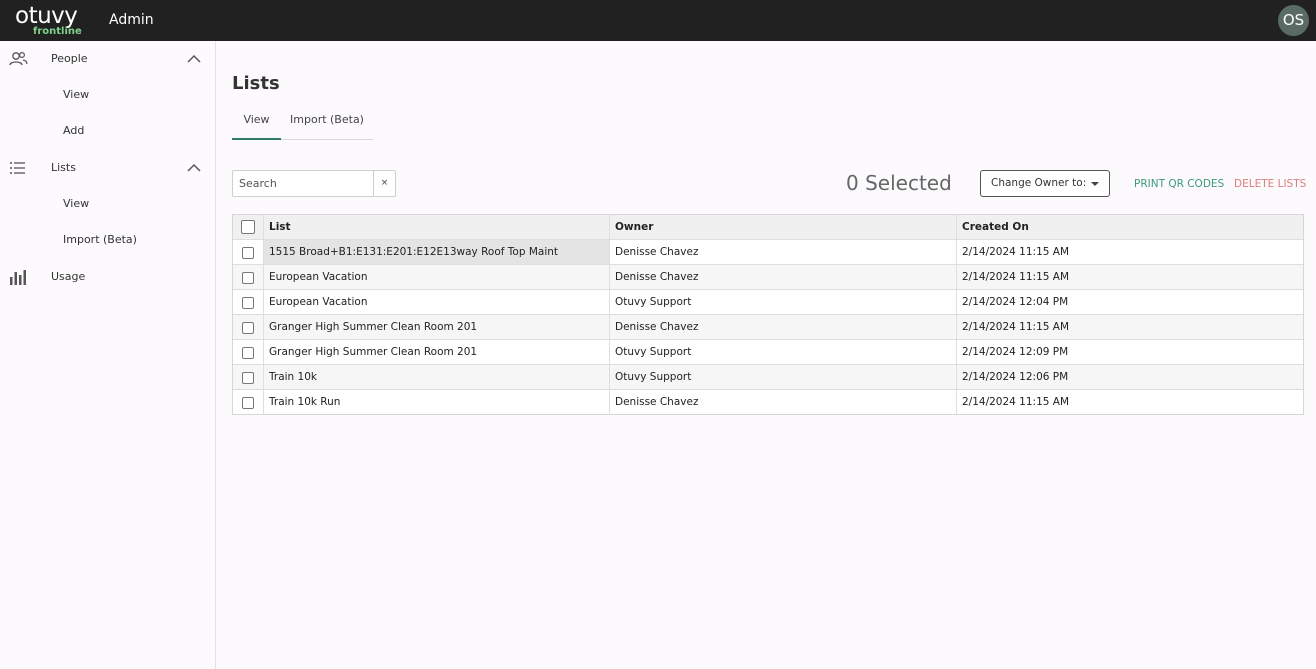 This screenshot has height=669, width=1316. Describe the element at coordinates (384, 183) in the screenshot. I see `search-clear-button: ×` at that location.